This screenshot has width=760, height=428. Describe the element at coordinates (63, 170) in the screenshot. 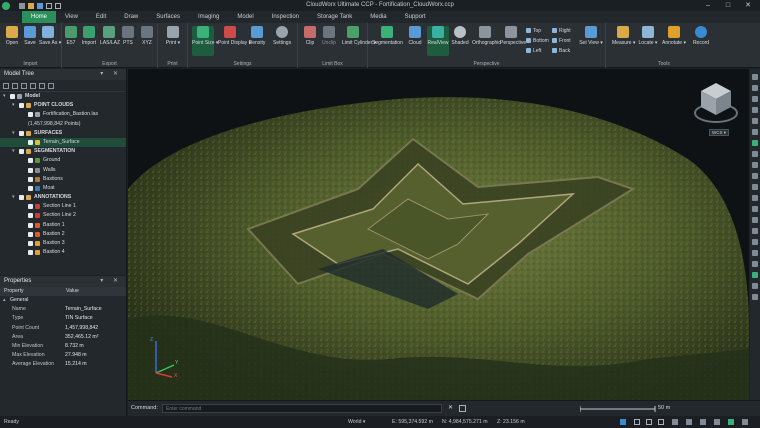

I see `tree-item: Walls` at that location.